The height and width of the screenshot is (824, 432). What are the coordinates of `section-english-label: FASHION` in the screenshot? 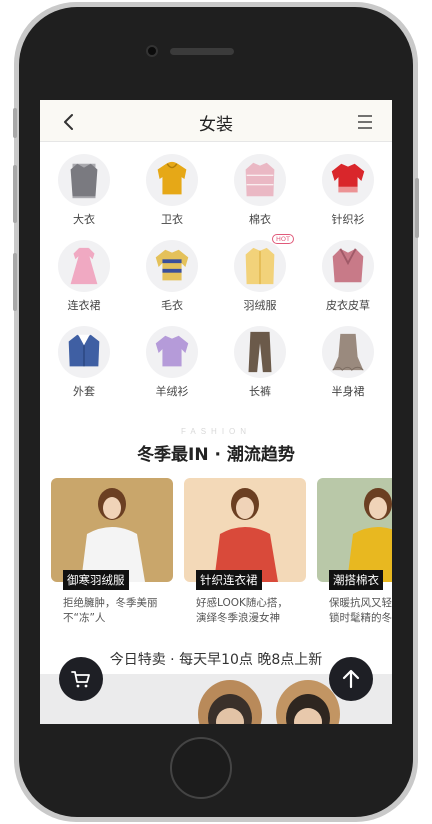 It's located at (216, 431).